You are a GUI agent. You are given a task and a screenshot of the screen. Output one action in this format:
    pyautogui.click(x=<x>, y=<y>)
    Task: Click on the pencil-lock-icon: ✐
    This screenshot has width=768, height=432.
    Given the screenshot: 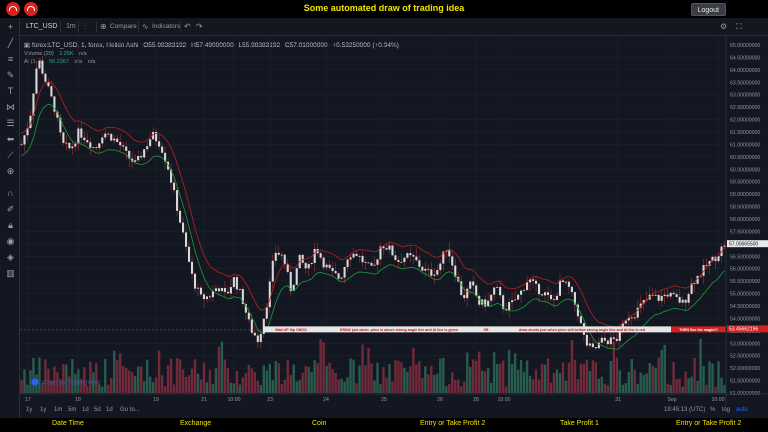 What is the action you would take?
    pyautogui.click(x=10, y=209)
    